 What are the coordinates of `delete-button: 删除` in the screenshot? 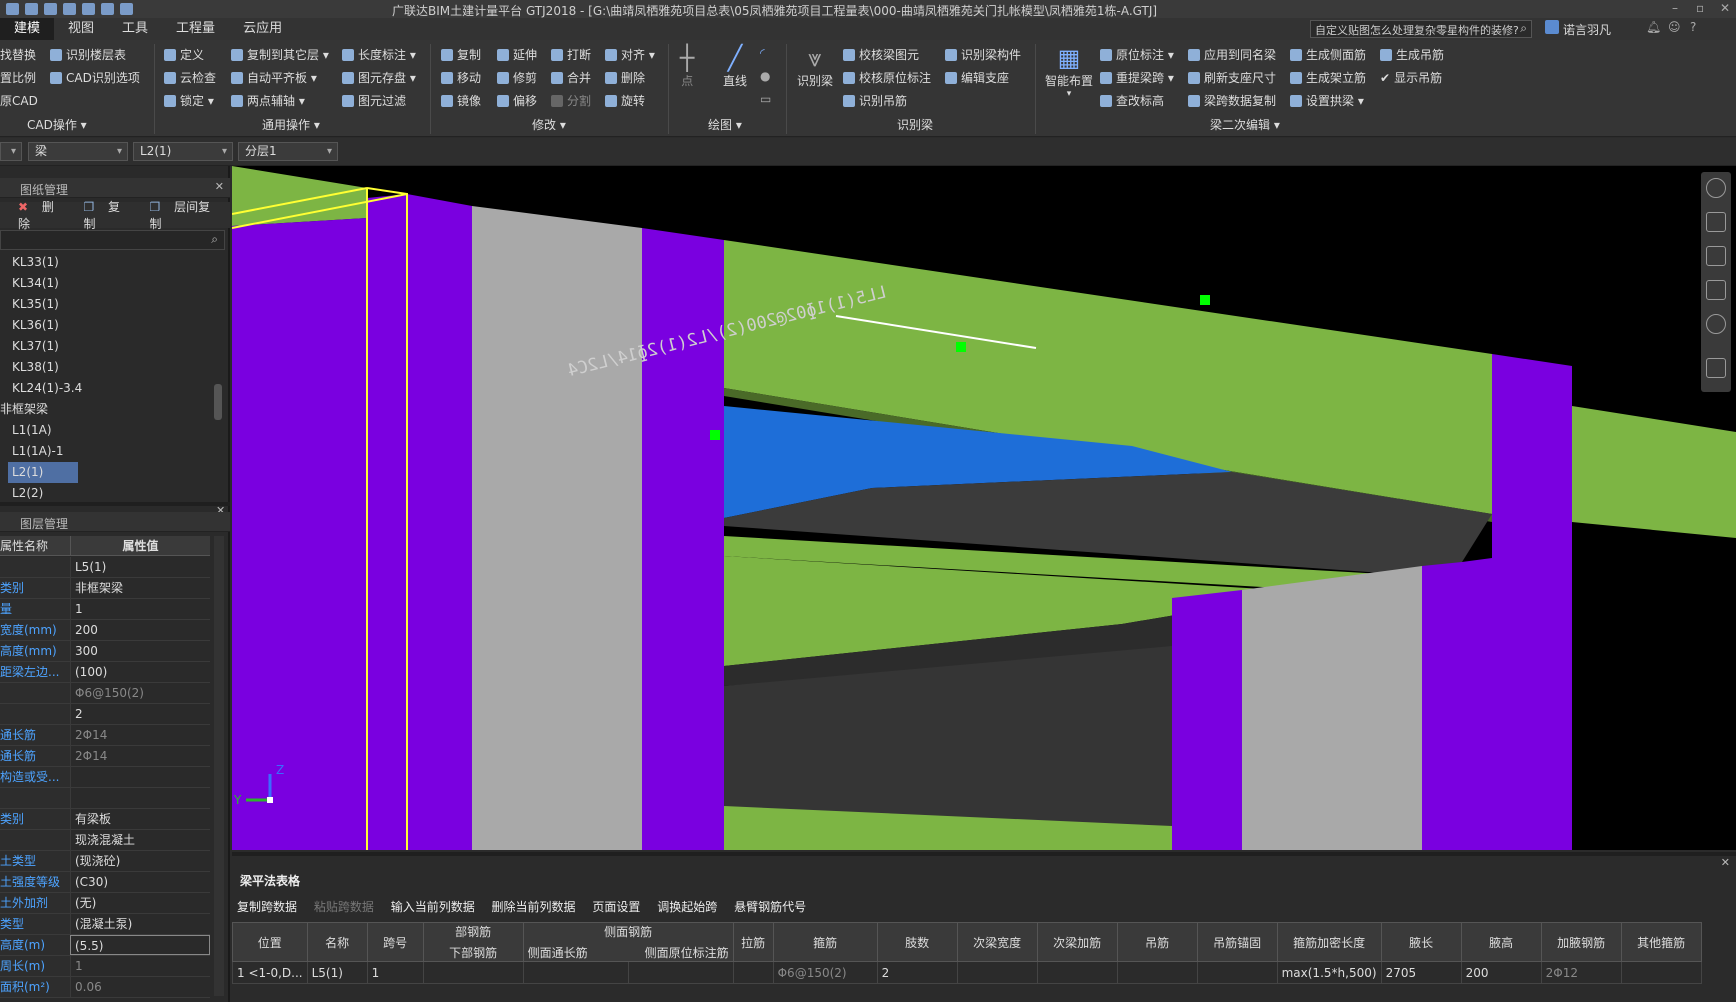 It's located at (625, 77).